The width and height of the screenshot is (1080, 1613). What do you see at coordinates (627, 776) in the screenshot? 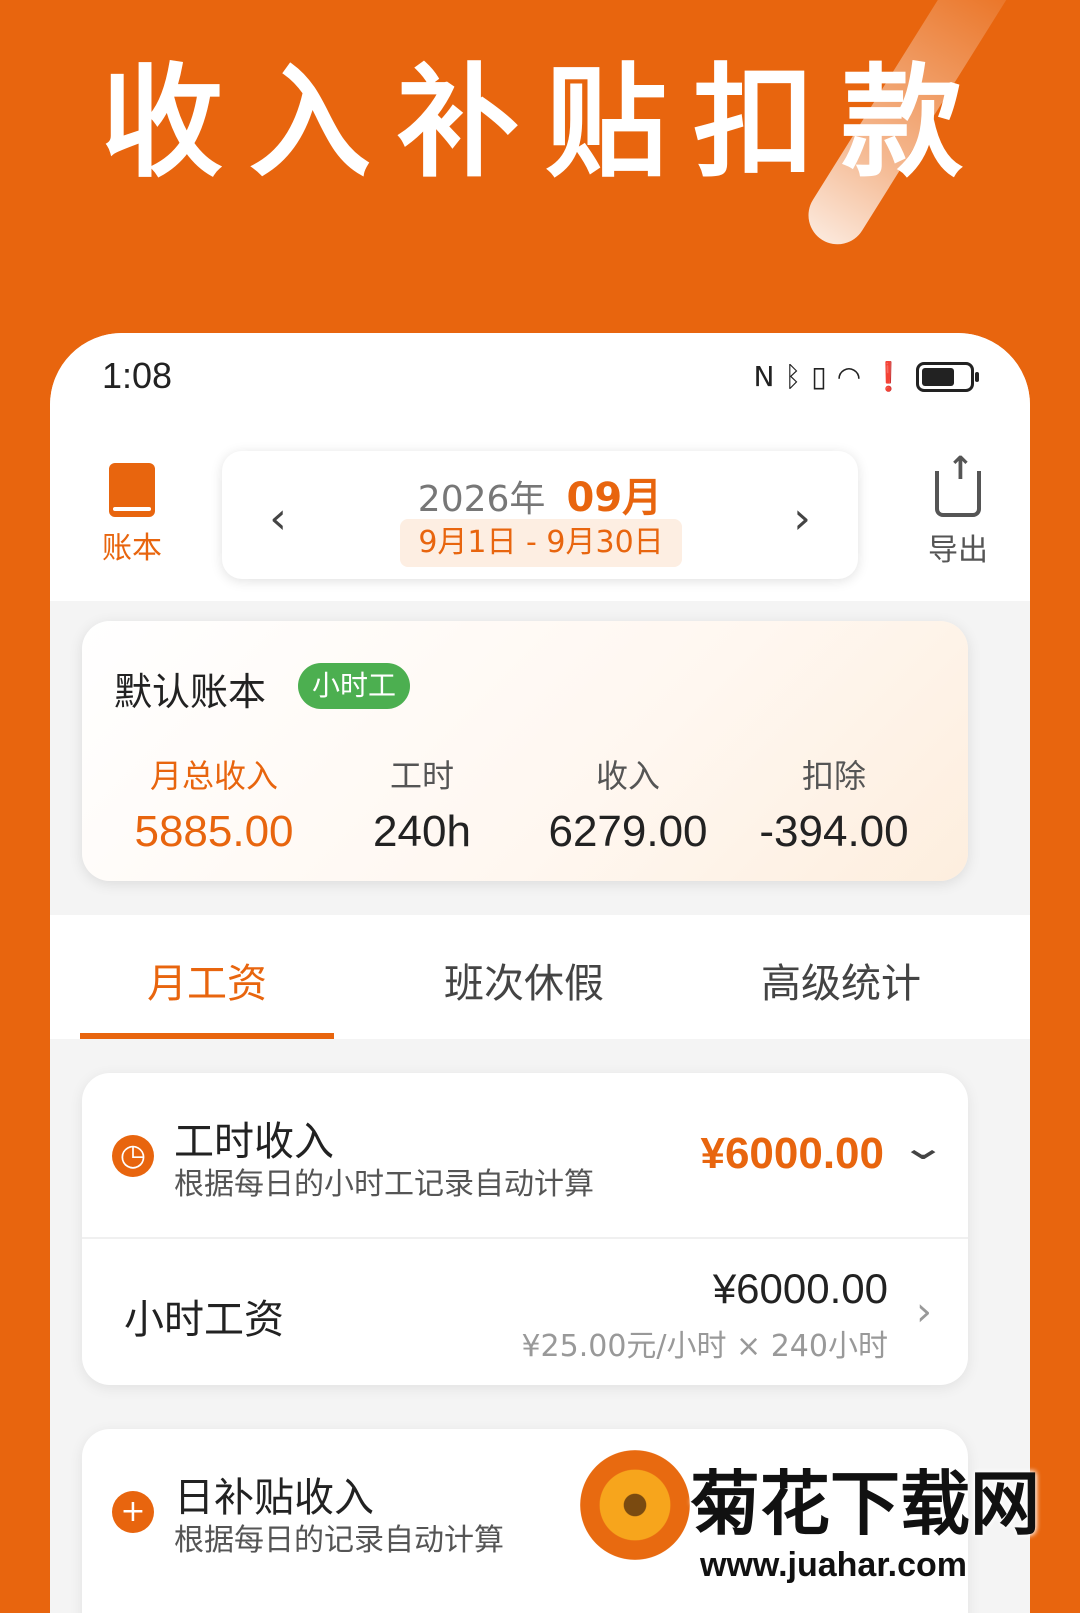
I see `stat-label: 收入` at bounding box center [627, 776].